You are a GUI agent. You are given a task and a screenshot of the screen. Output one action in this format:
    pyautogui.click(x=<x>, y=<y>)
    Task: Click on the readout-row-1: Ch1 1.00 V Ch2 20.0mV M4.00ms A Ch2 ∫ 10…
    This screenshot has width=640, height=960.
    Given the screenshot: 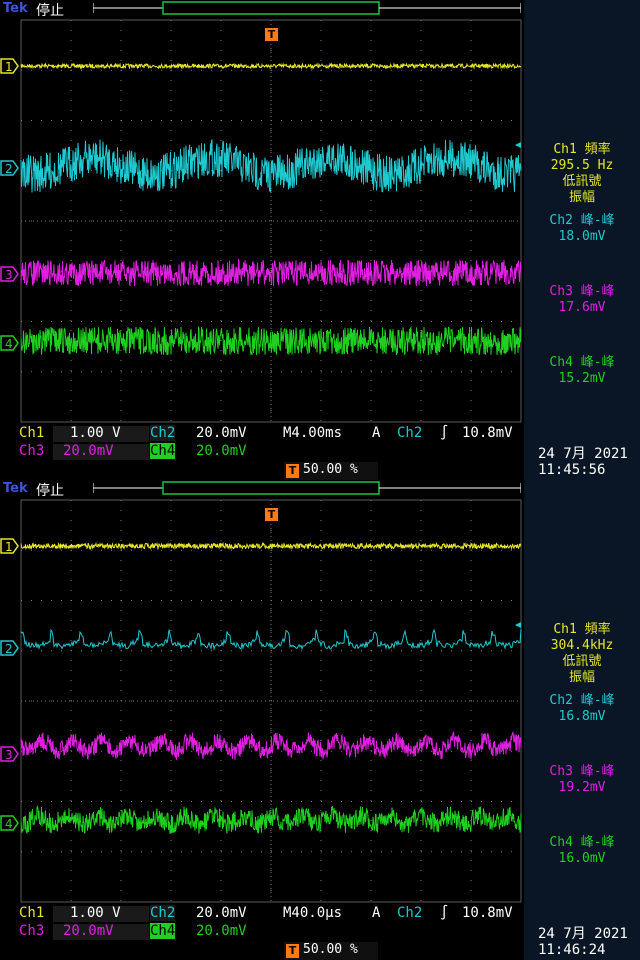 What is the action you would take?
    pyautogui.click(x=262, y=434)
    